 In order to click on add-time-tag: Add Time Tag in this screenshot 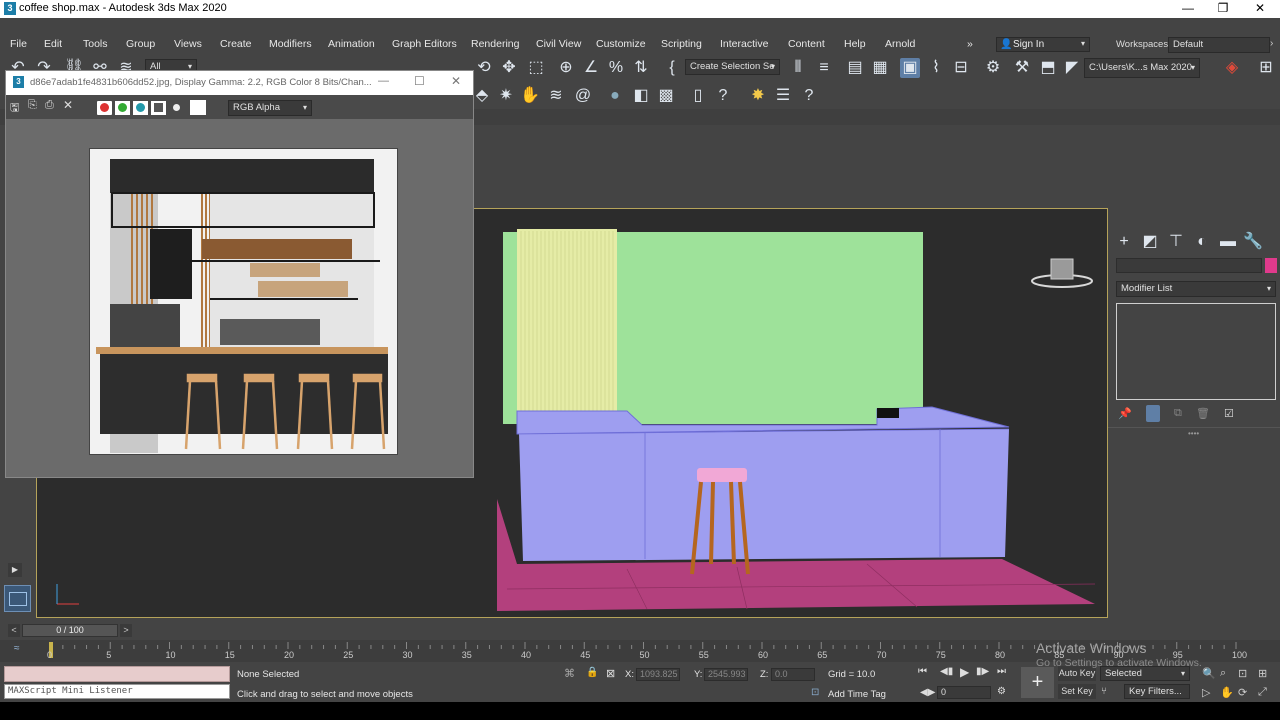, I will do `click(857, 694)`.